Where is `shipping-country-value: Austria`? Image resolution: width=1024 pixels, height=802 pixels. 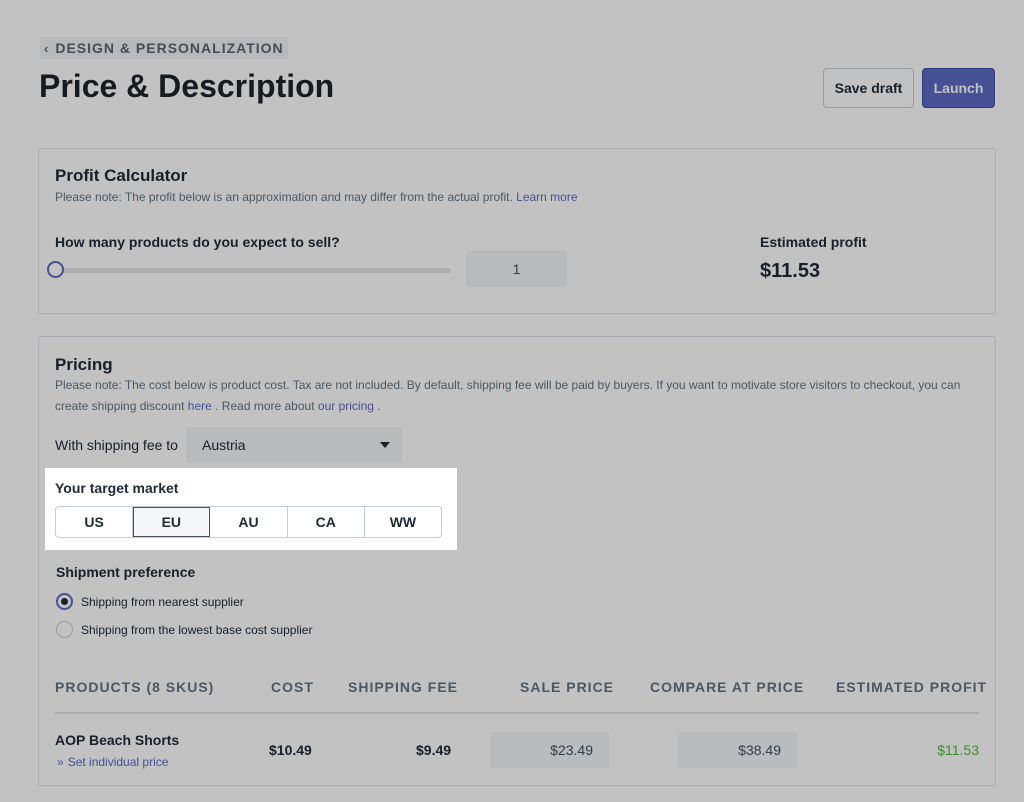
shipping-country-value: Austria is located at coordinates (224, 445).